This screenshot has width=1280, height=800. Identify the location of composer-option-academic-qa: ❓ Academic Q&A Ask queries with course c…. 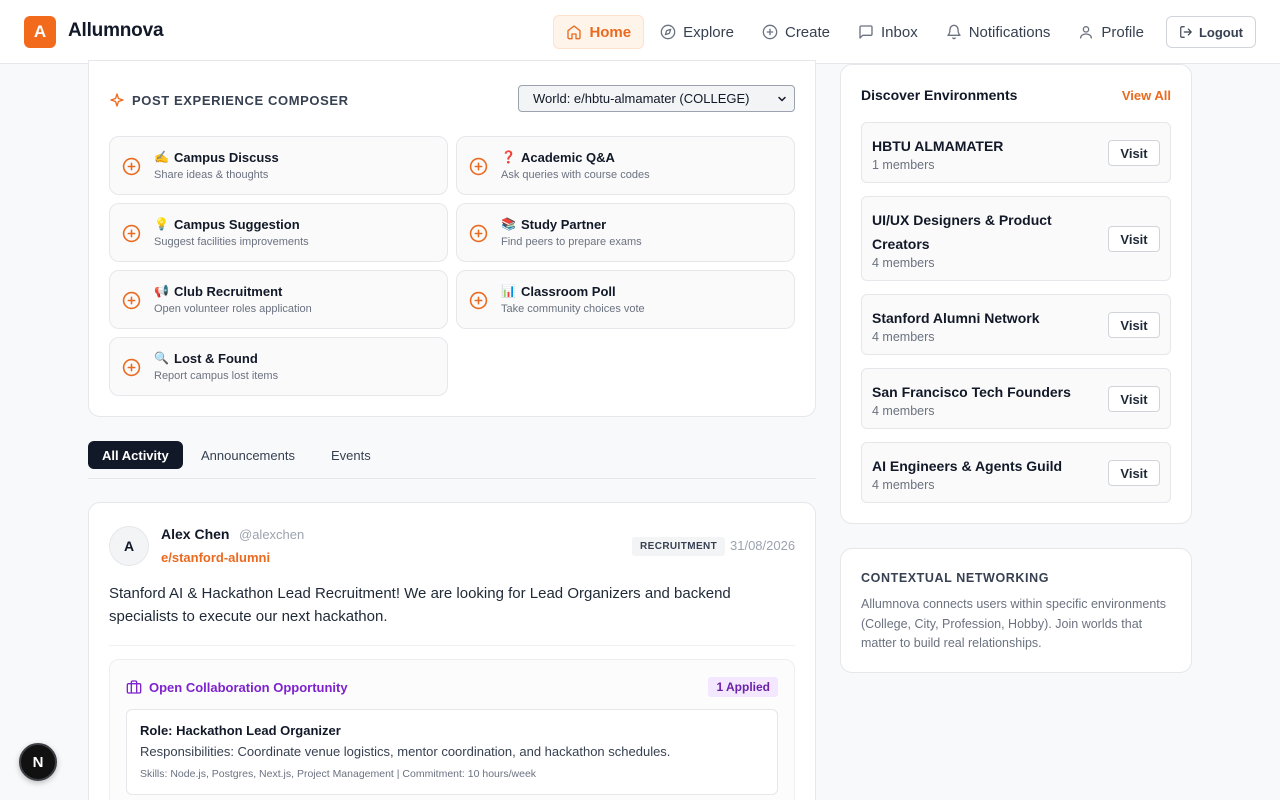
(625, 165).